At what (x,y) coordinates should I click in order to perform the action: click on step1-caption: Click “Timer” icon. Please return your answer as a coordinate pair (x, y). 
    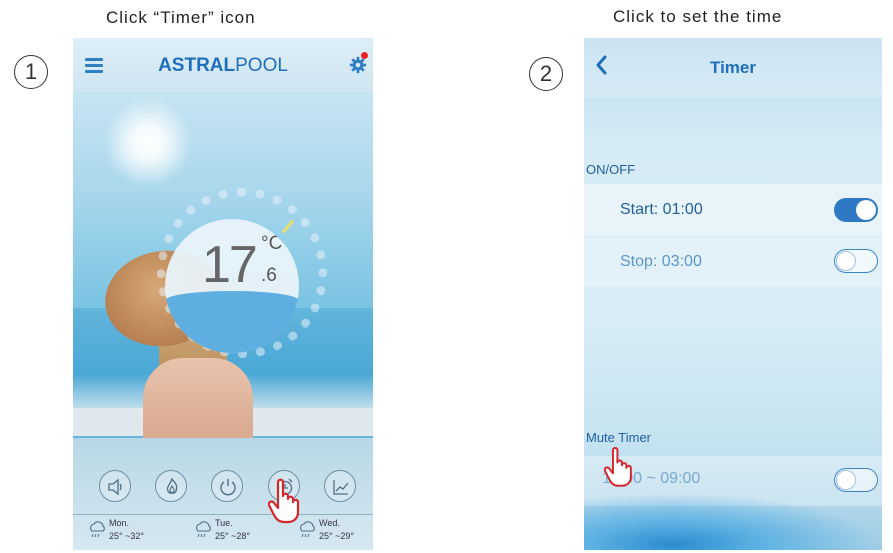
    Looking at the image, I should click on (181, 17).